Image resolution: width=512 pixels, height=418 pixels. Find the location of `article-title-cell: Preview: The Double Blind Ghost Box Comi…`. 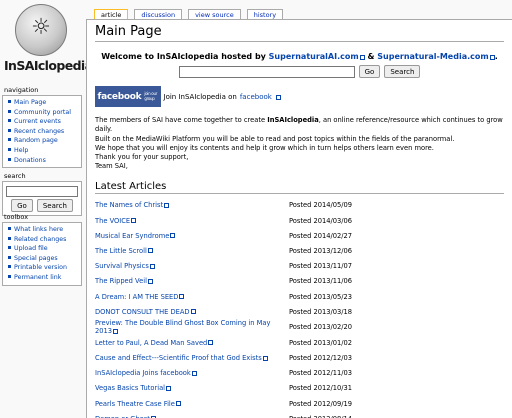

article-title-cell: Preview: The Double Blind Ghost Box Comi… is located at coordinates (192, 327).